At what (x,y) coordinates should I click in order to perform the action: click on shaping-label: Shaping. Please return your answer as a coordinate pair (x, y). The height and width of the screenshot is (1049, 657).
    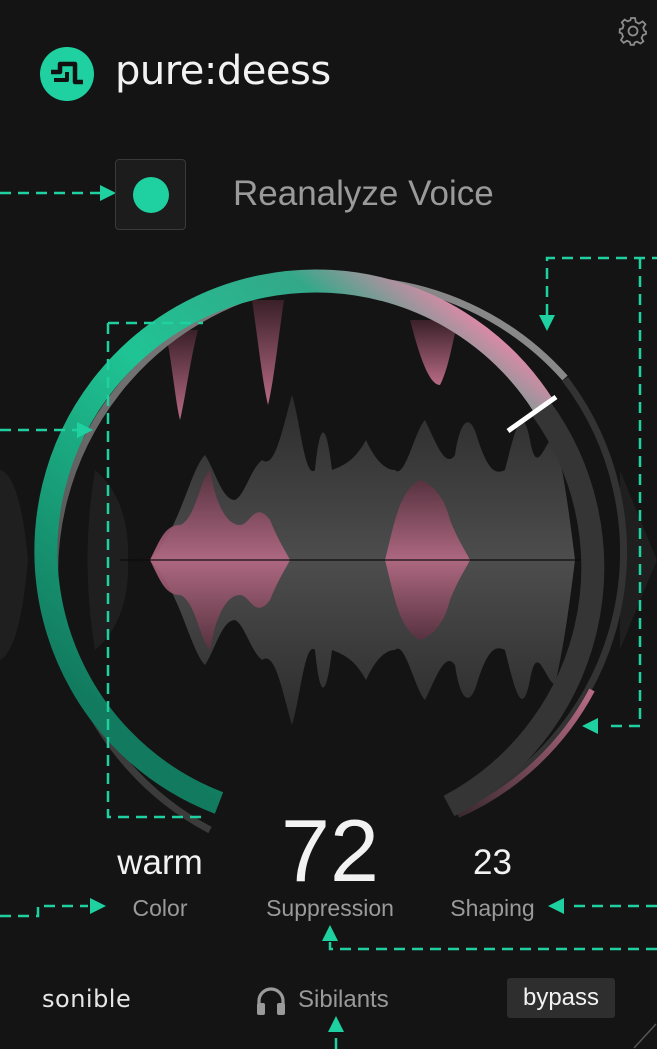
    Looking at the image, I should click on (492, 908).